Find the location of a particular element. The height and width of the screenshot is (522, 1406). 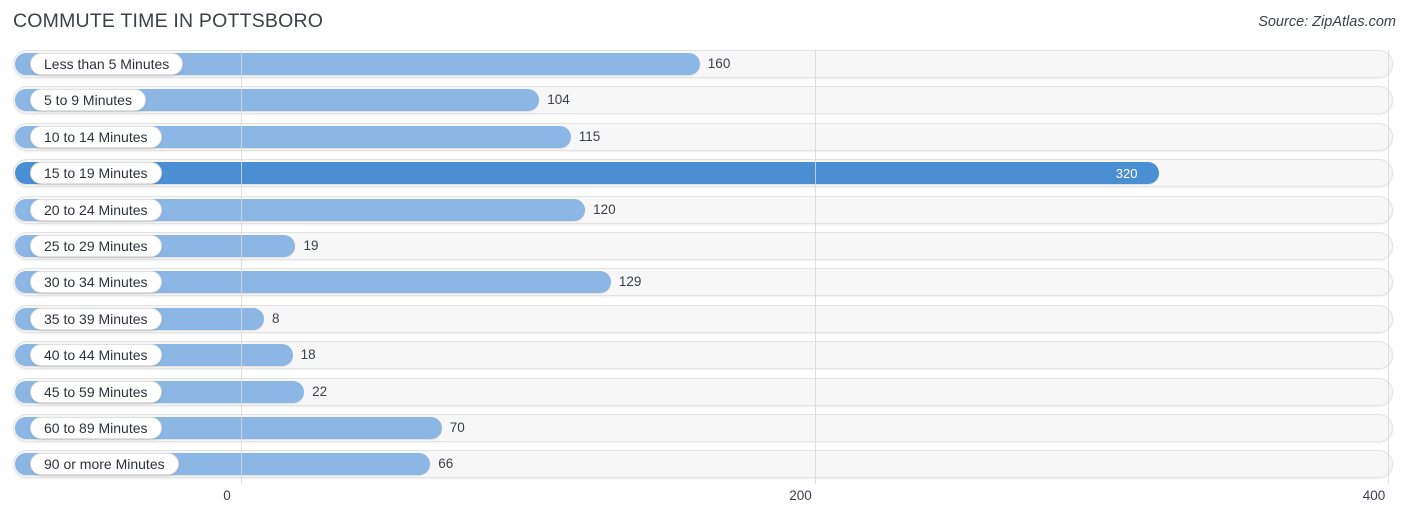

axis-tick-label: 400 is located at coordinates (1374, 495).